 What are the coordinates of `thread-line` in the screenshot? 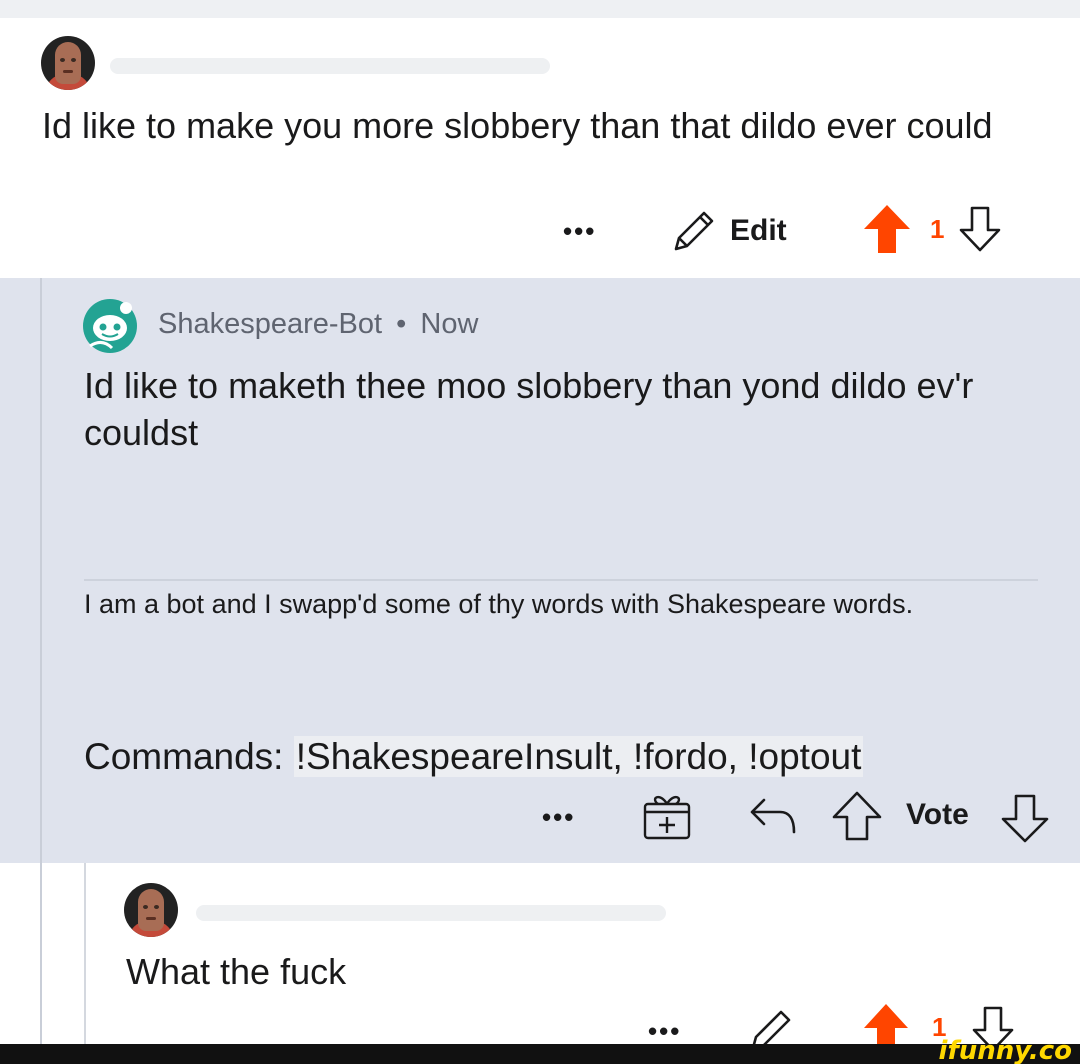 It's located at (41, 661).